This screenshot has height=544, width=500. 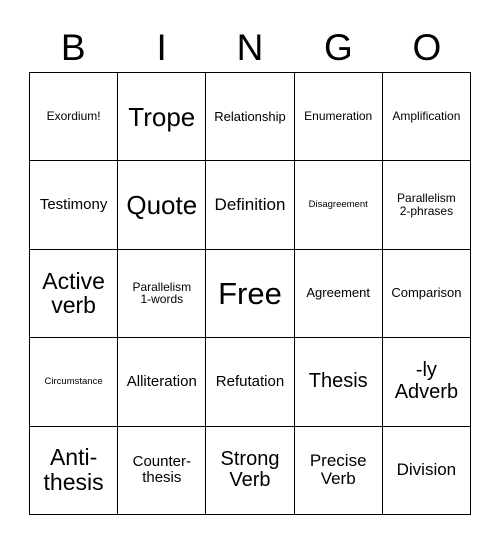 I want to click on bingo-cell: Circumstance, so click(x=74, y=382).